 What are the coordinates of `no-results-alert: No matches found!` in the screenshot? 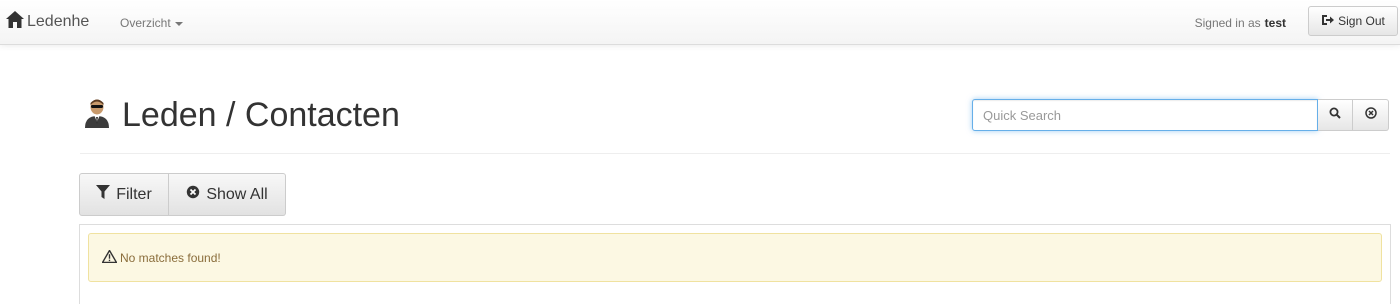 It's located at (735, 257).